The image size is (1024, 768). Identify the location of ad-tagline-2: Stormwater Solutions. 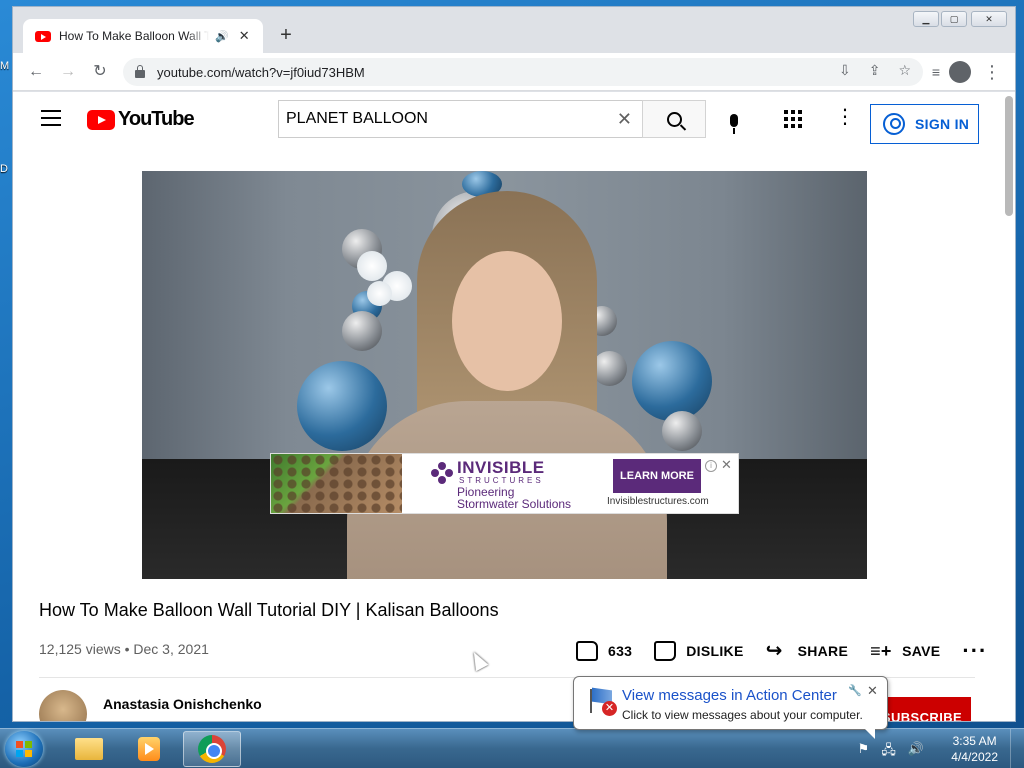
(514, 504).